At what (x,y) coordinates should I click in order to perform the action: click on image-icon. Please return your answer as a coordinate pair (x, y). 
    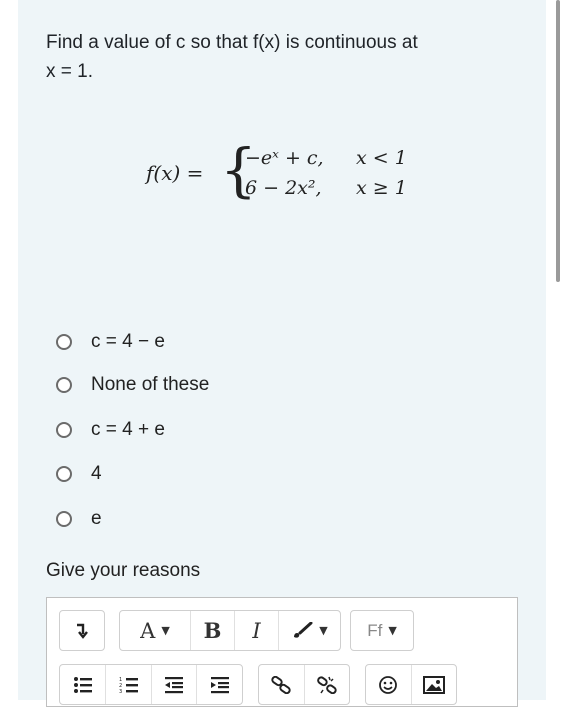
    Looking at the image, I should click on (433, 684).